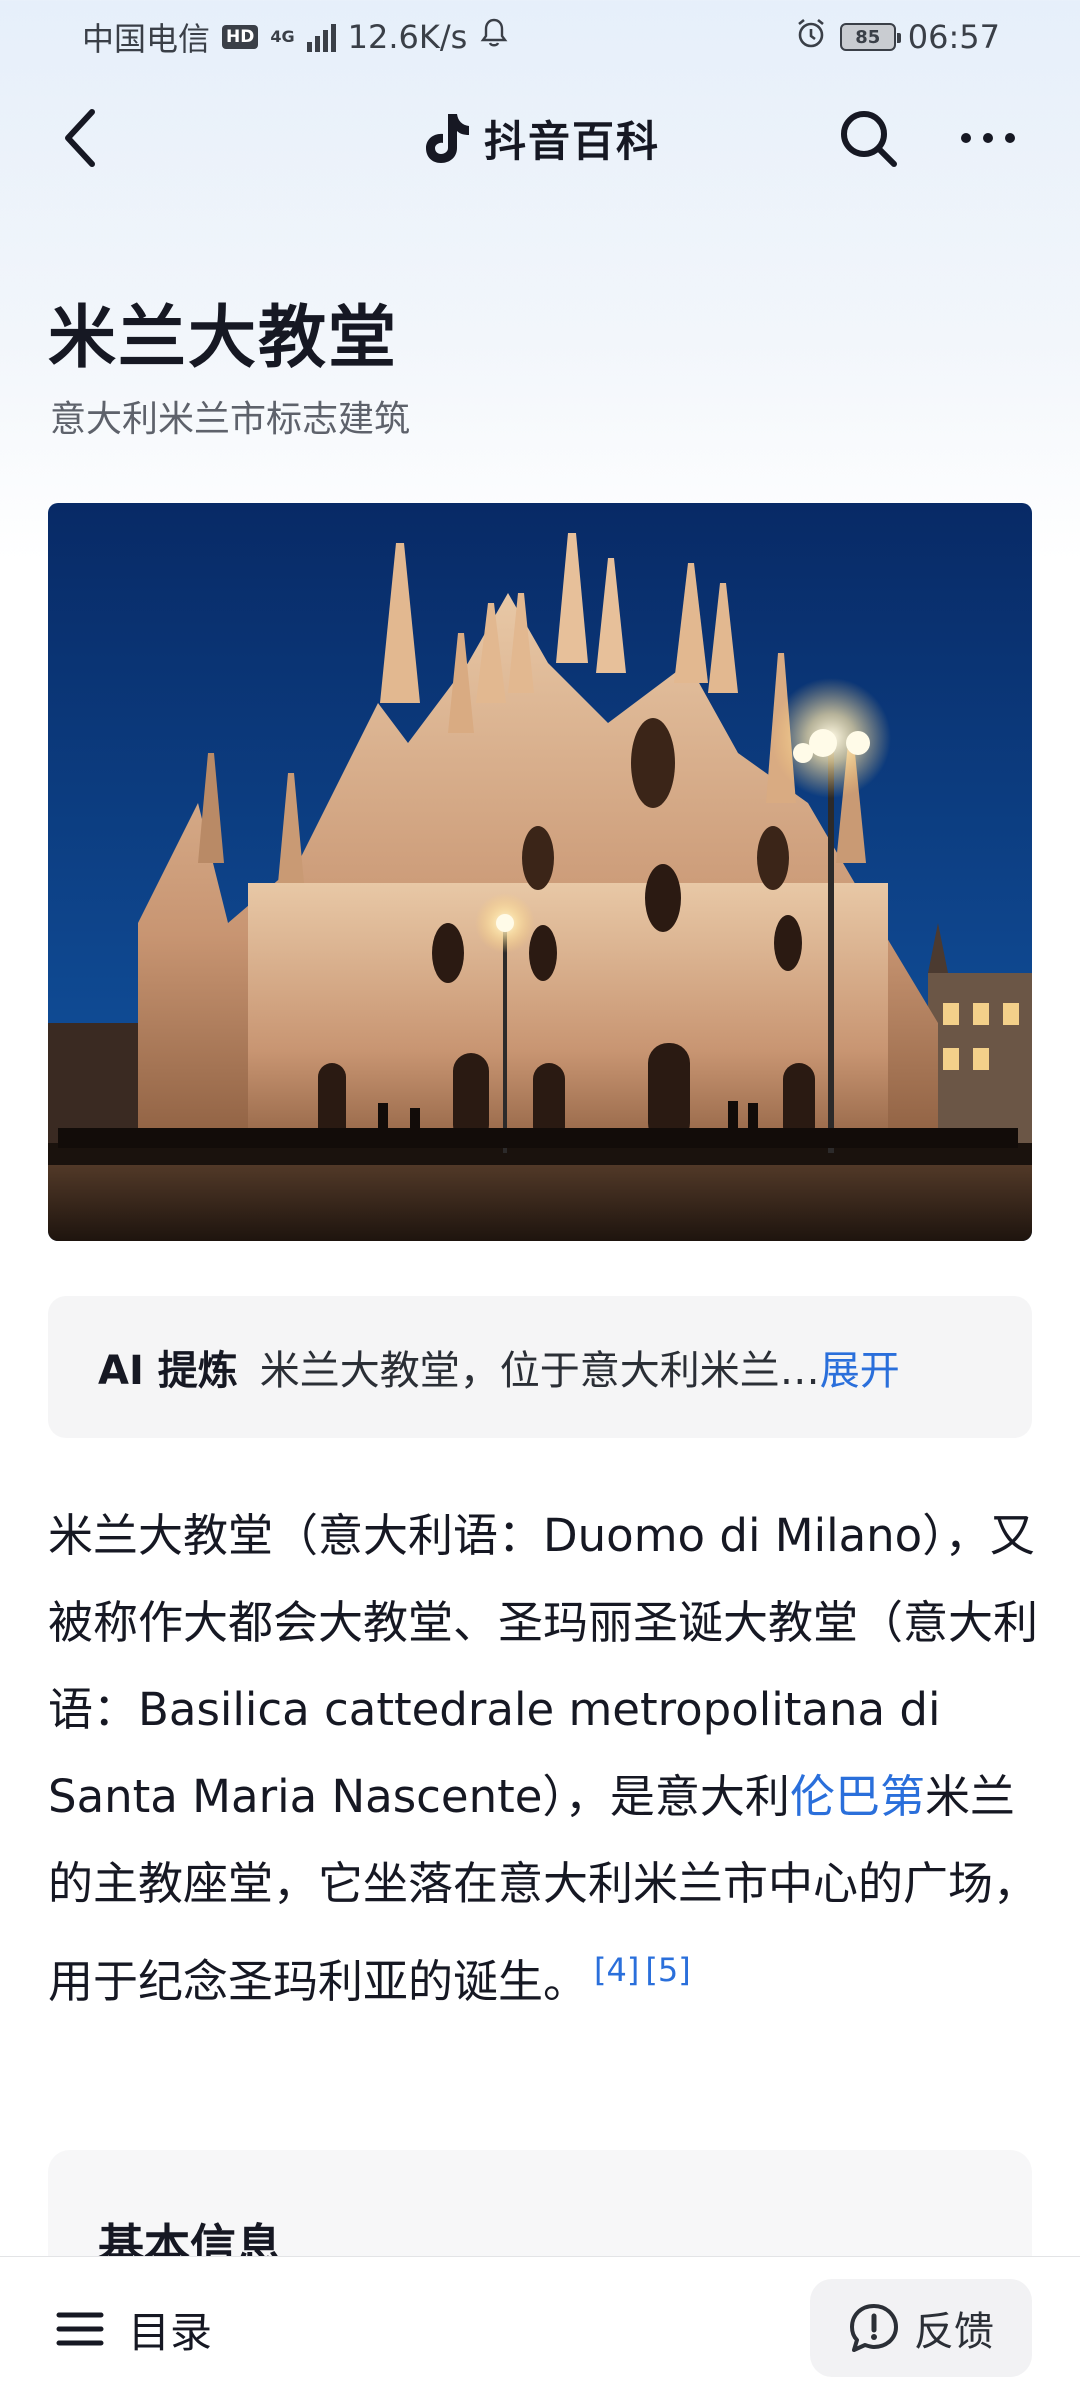 This screenshot has width=1080, height=2400. I want to click on status-right: 85 06:57, so click(897, 37).